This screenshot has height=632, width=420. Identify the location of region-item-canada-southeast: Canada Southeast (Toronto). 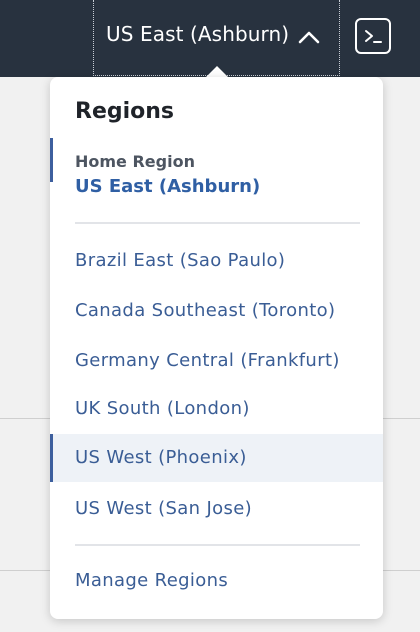
(216, 311).